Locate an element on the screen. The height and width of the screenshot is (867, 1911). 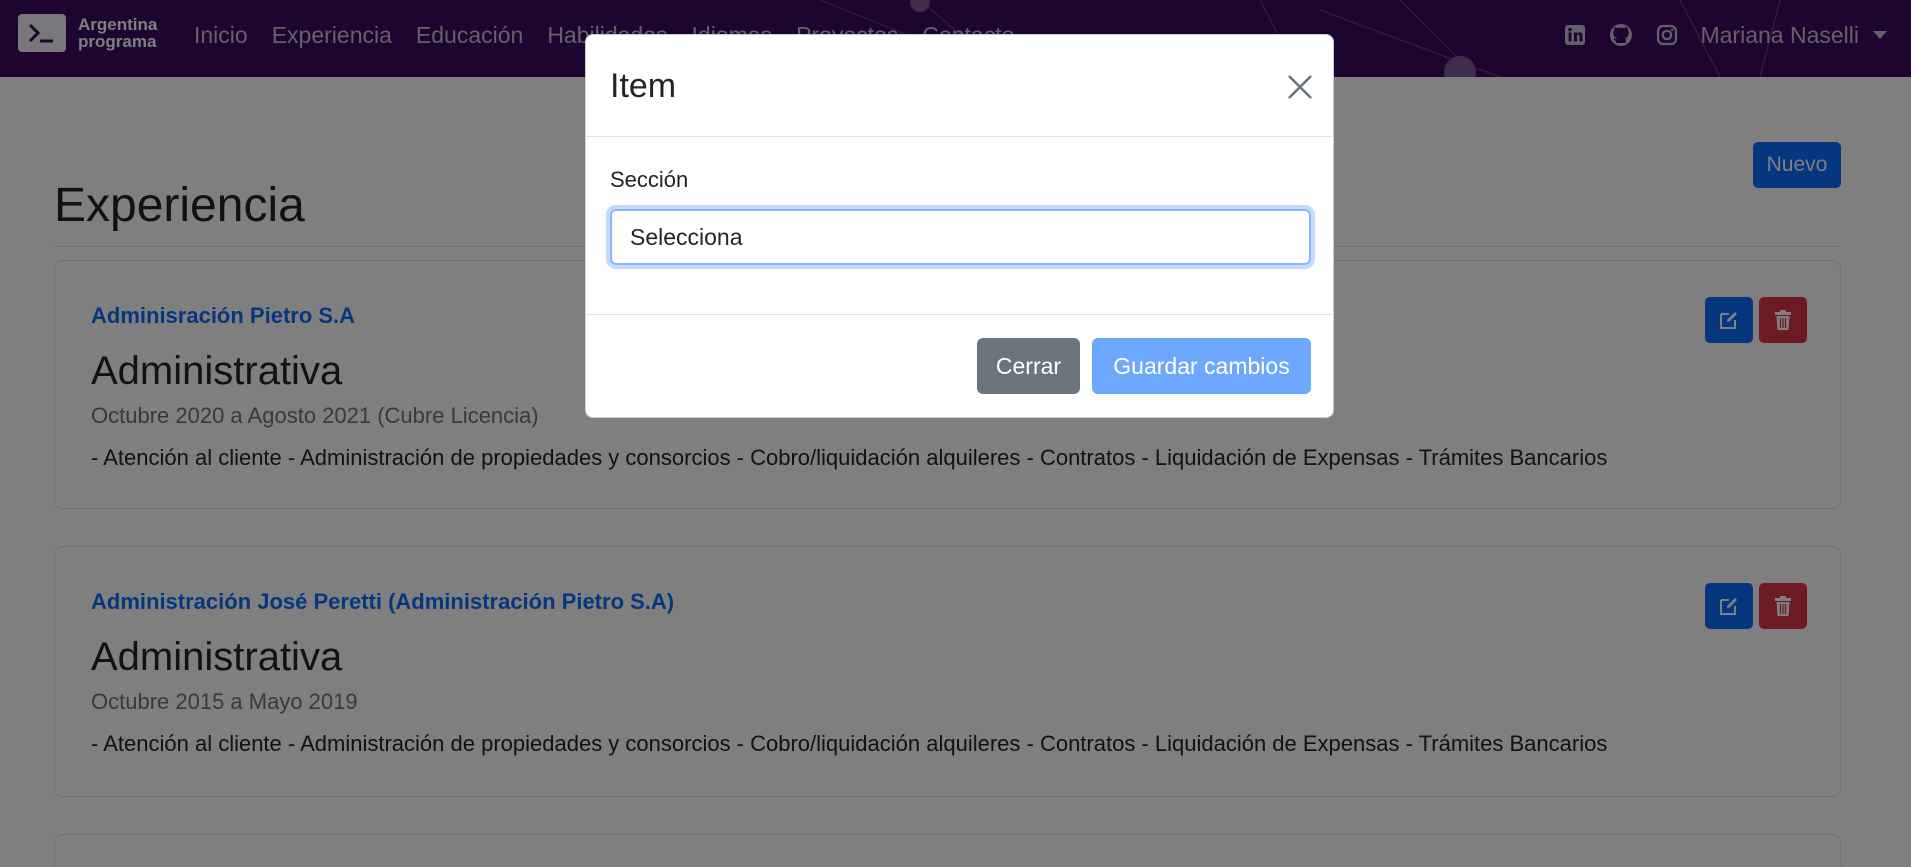
save-button: Guardar cambios is located at coordinates (1201, 366).